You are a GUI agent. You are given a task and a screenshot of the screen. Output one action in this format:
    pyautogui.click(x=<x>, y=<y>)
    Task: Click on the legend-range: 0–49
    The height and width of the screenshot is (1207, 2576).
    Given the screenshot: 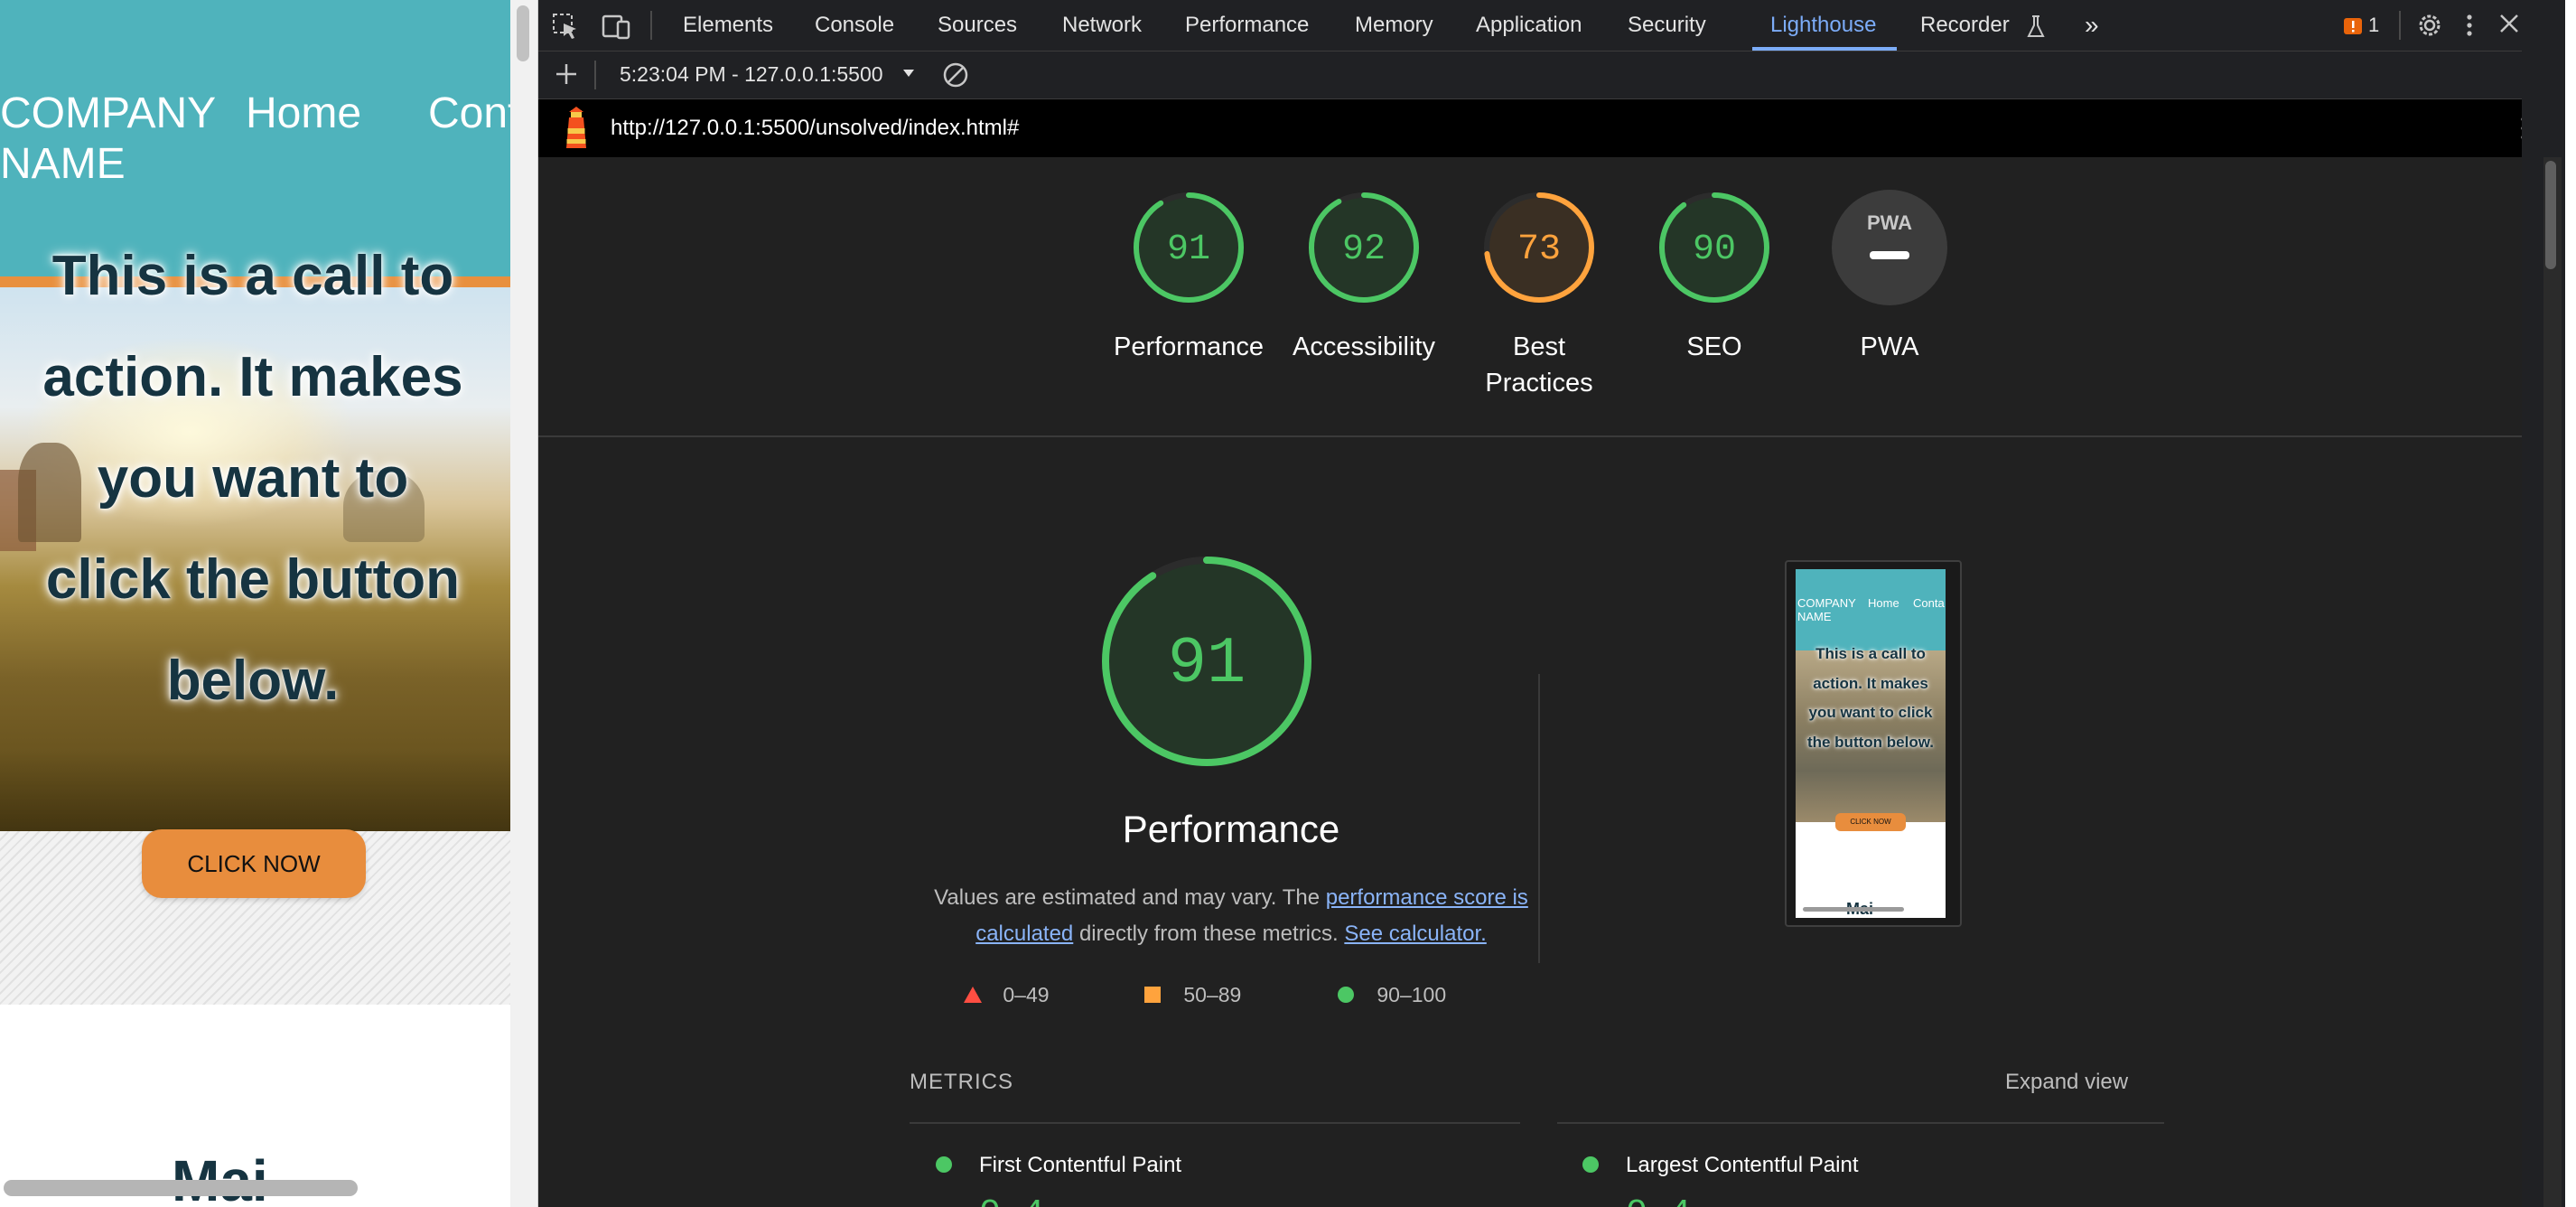 What is the action you would take?
    pyautogui.click(x=1026, y=994)
    